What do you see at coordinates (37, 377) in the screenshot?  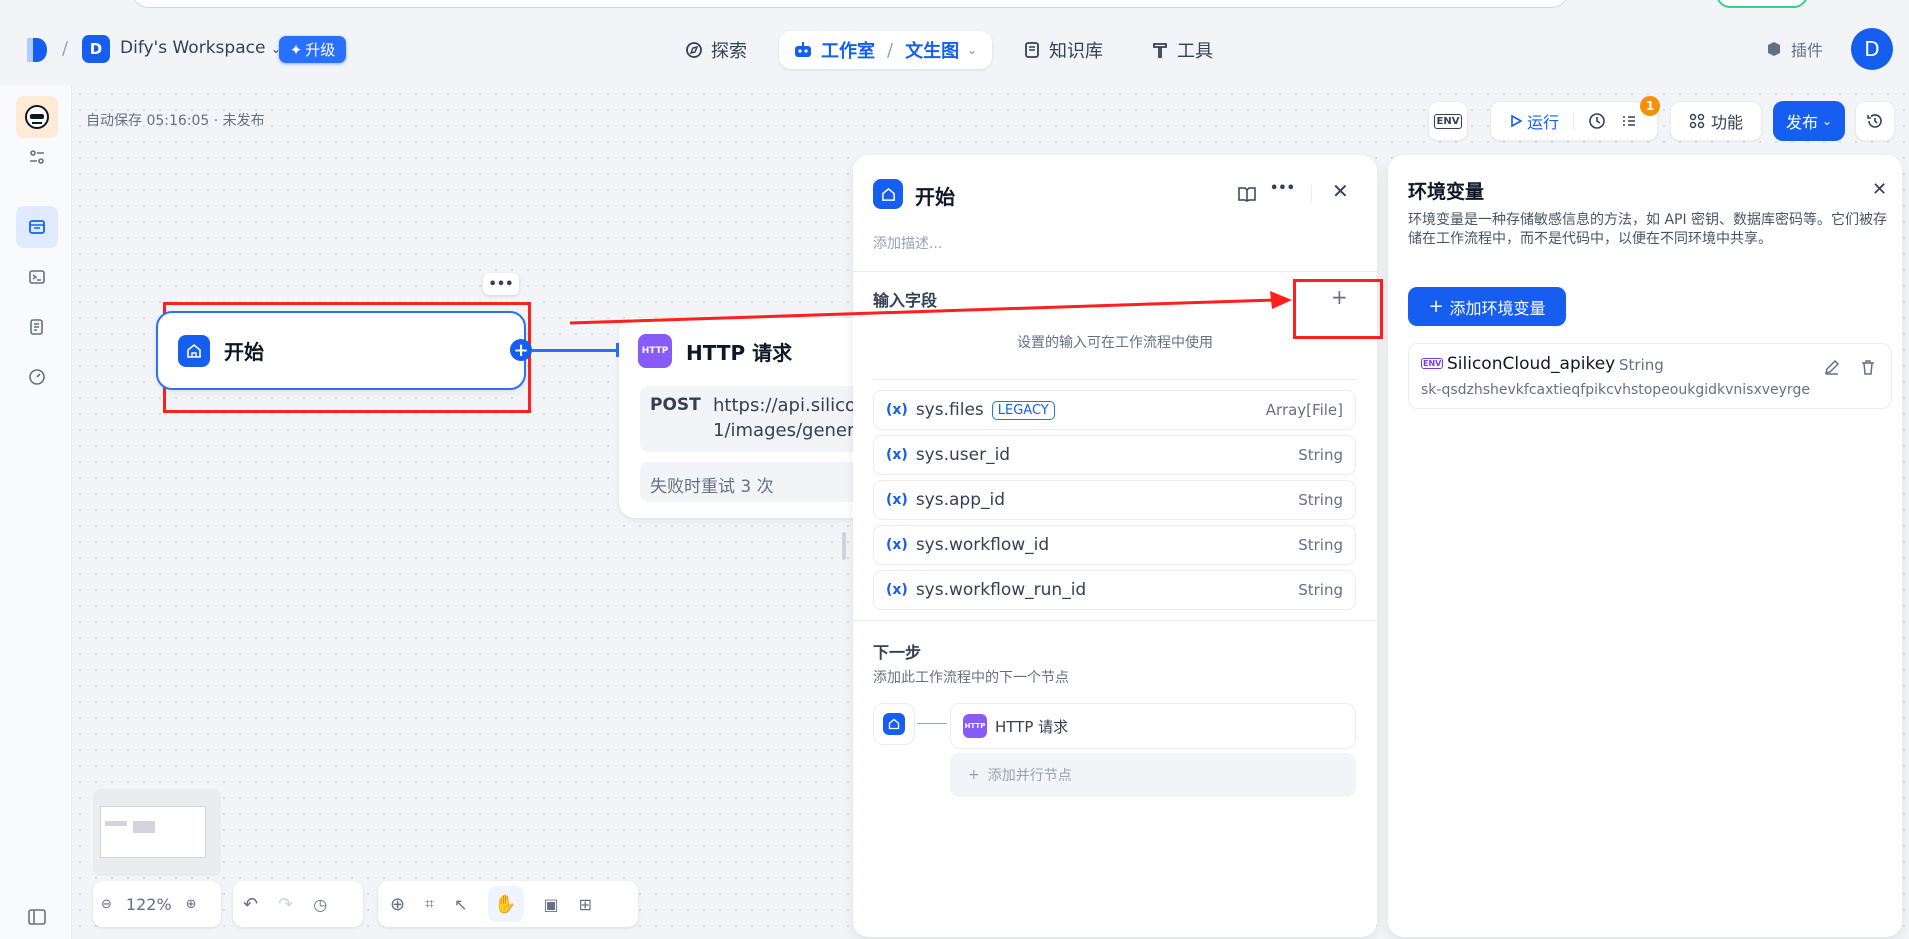 I see `monitoring-gauge-icon` at bounding box center [37, 377].